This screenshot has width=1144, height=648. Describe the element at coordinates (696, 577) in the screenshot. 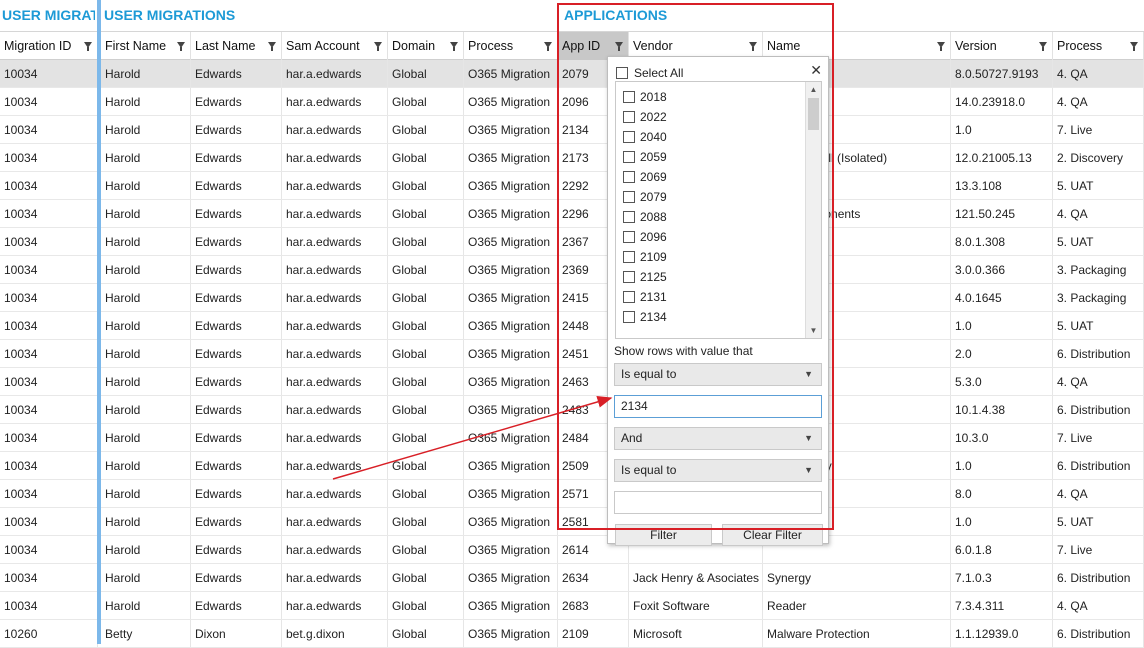

I see `cell-vendor: Jack Henry & Asociates` at that location.